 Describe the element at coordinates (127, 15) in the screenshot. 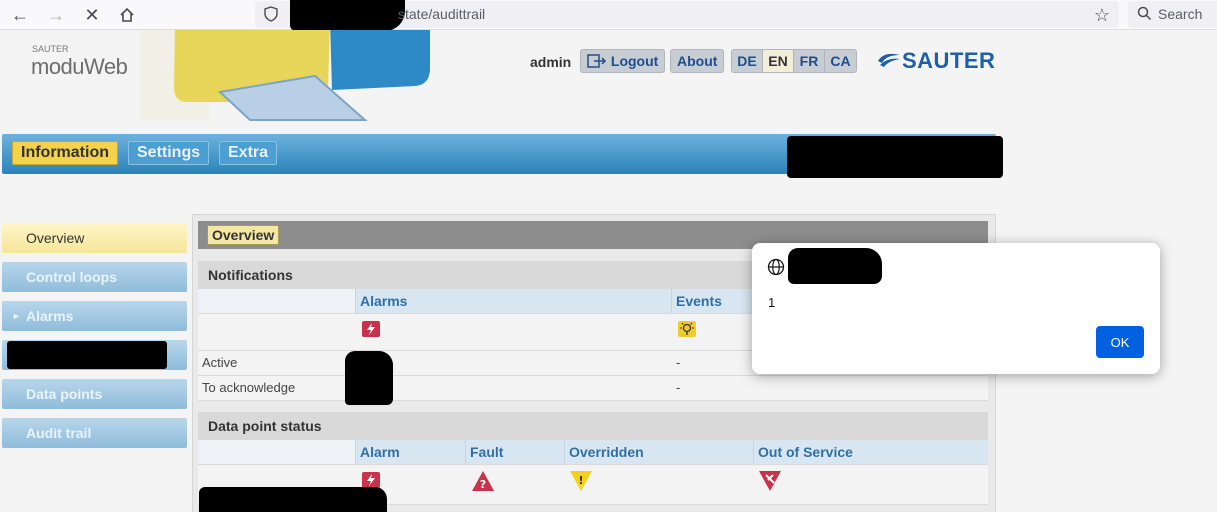

I see `home-icon` at that location.